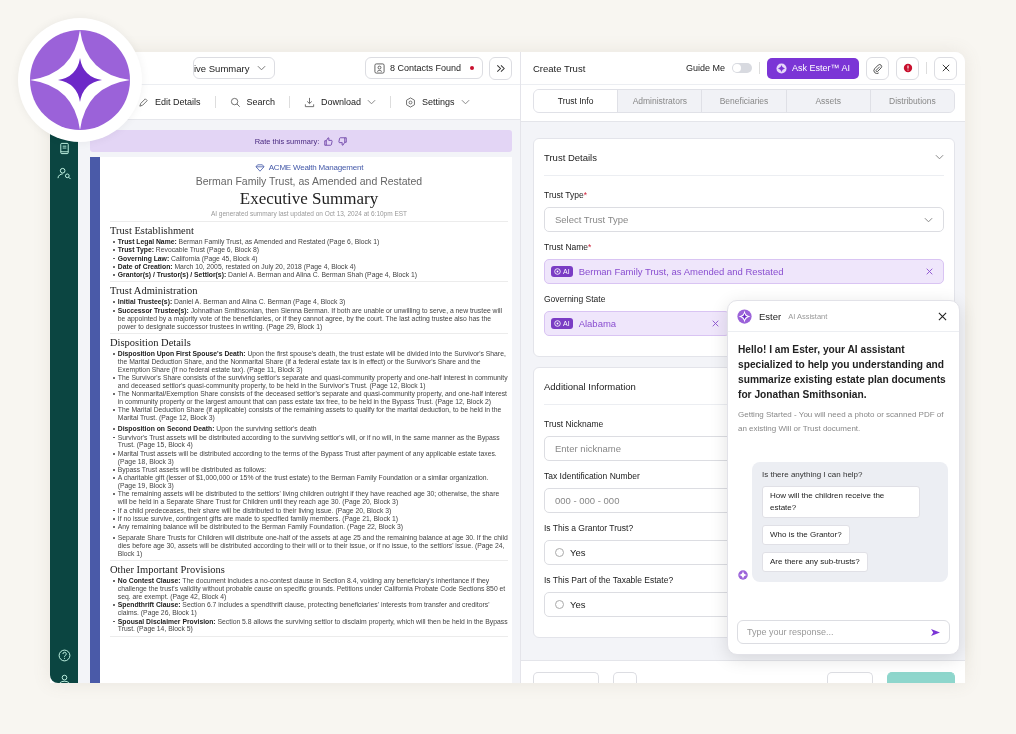 This screenshot has width=1016, height=734. Describe the element at coordinates (609, 580) in the screenshot. I see `field-label: Is This Part of the Taxable Estate?` at that location.